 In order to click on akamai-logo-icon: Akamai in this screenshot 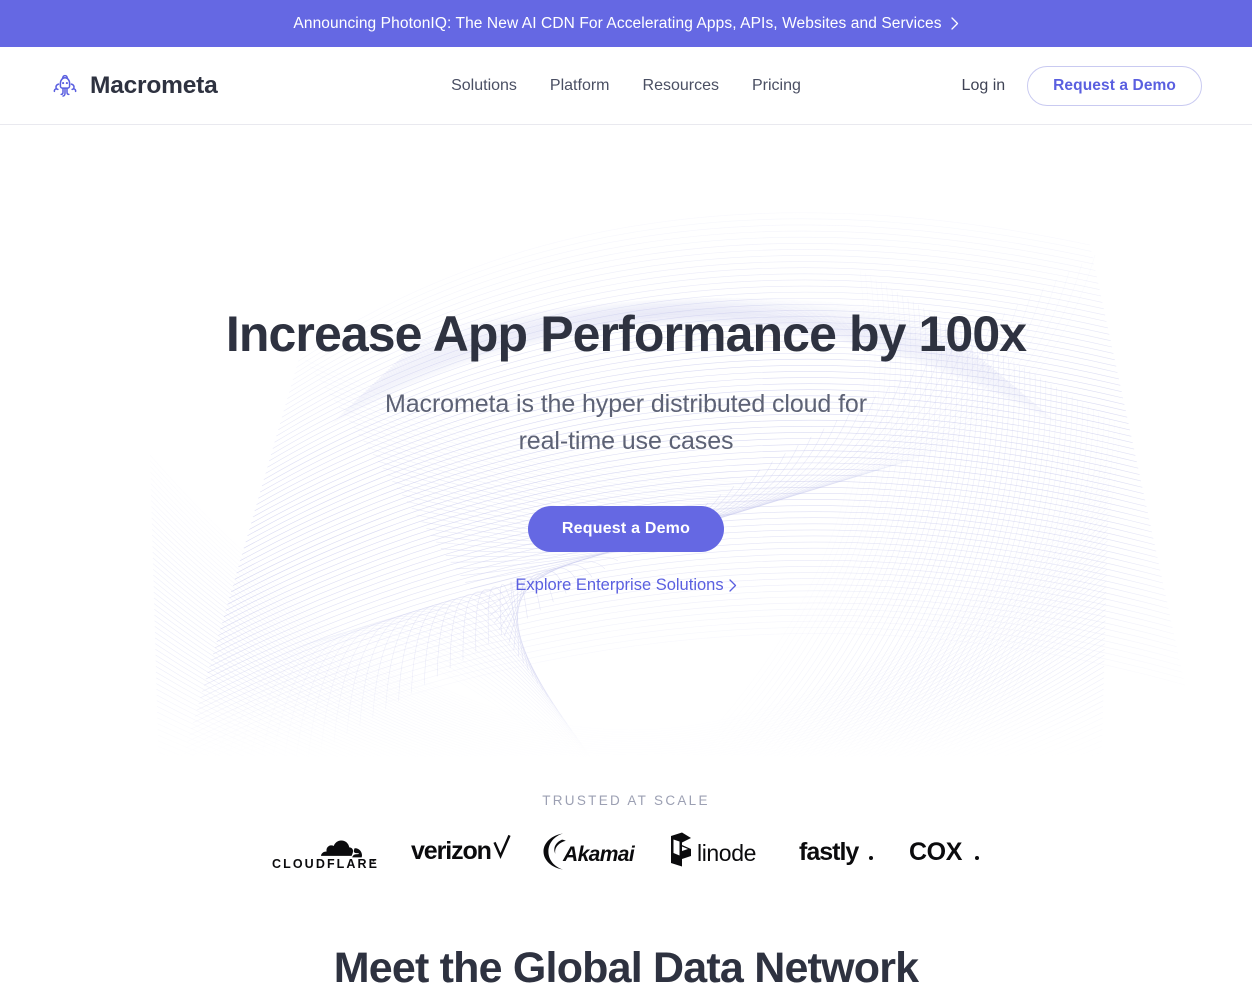, I will do `click(589, 851)`.